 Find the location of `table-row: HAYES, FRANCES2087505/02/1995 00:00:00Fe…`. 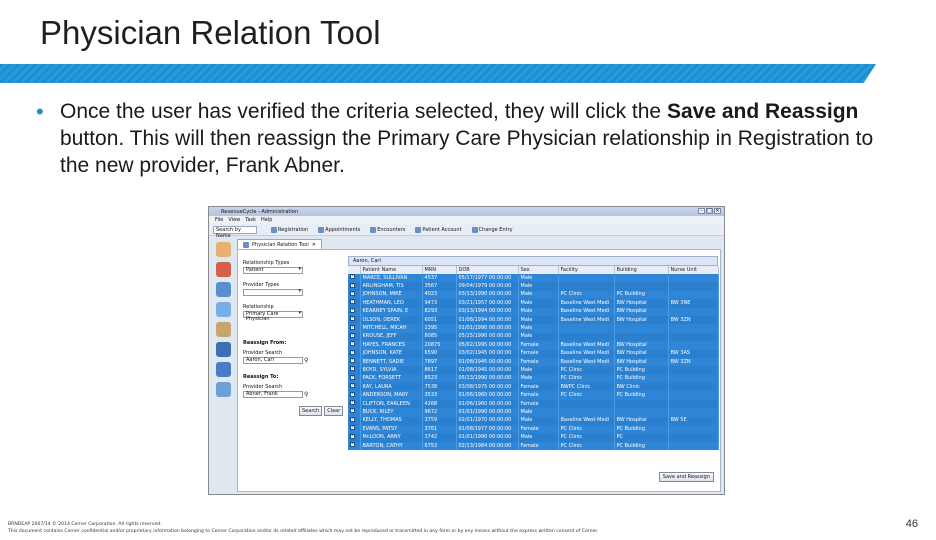

table-row: HAYES, FRANCES2087505/02/1995 00:00:00Fe… is located at coordinates (533, 345).